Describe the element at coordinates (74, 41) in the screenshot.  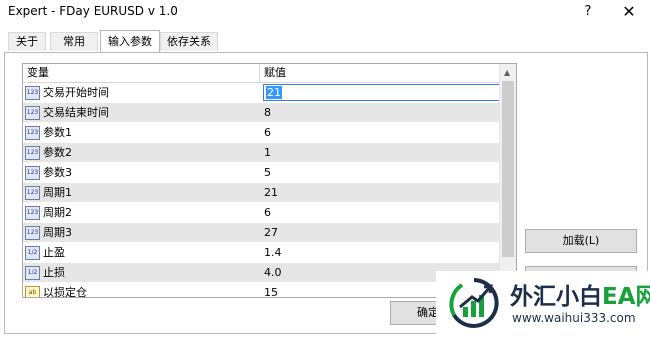
I see `tab-common: 常用` at that location.